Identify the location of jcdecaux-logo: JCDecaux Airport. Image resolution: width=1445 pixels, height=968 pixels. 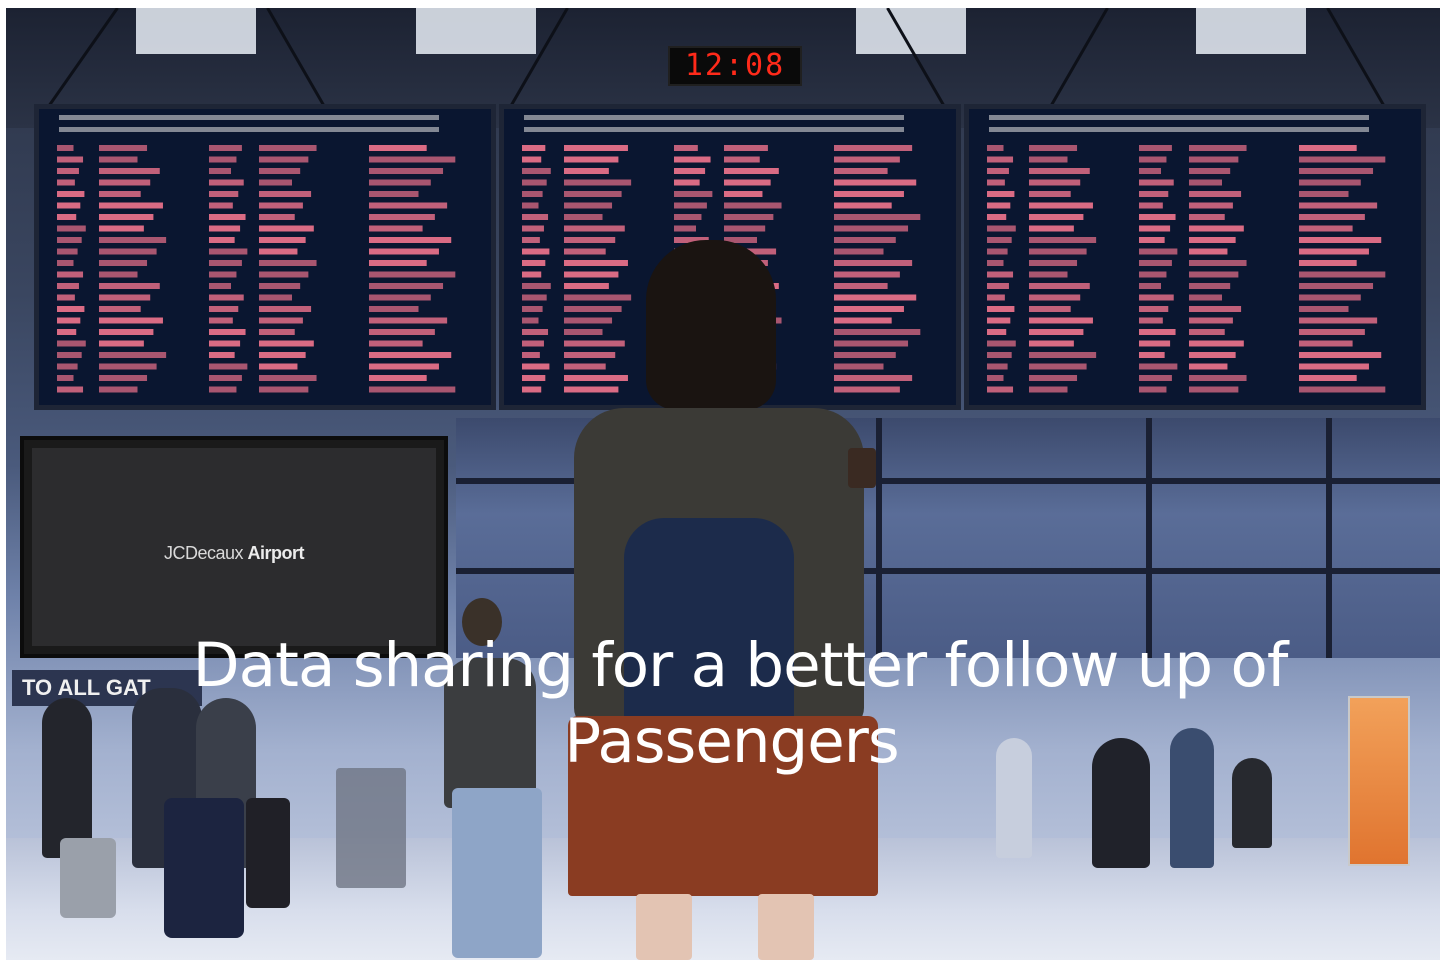
(234, 553).